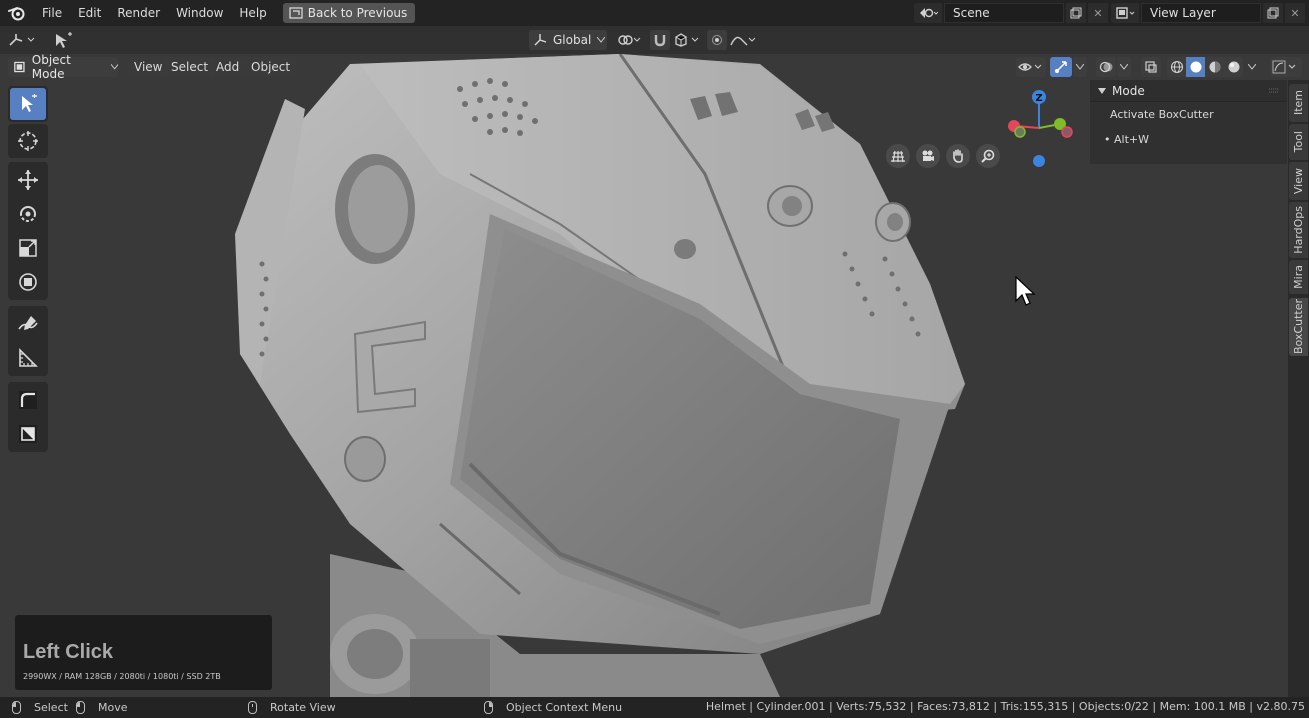  I want to click on pivot-point-button, so click(629, 40).